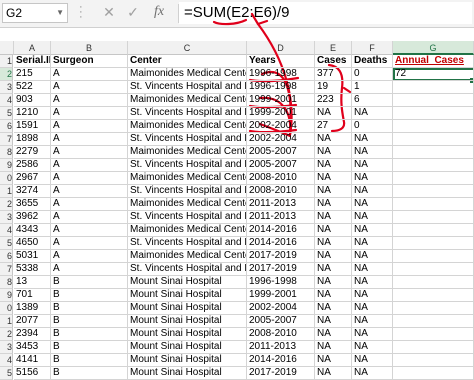 This screenshot has height=380, width=474. I want to click on cell-serial-id: 3655, so click(32, 204).